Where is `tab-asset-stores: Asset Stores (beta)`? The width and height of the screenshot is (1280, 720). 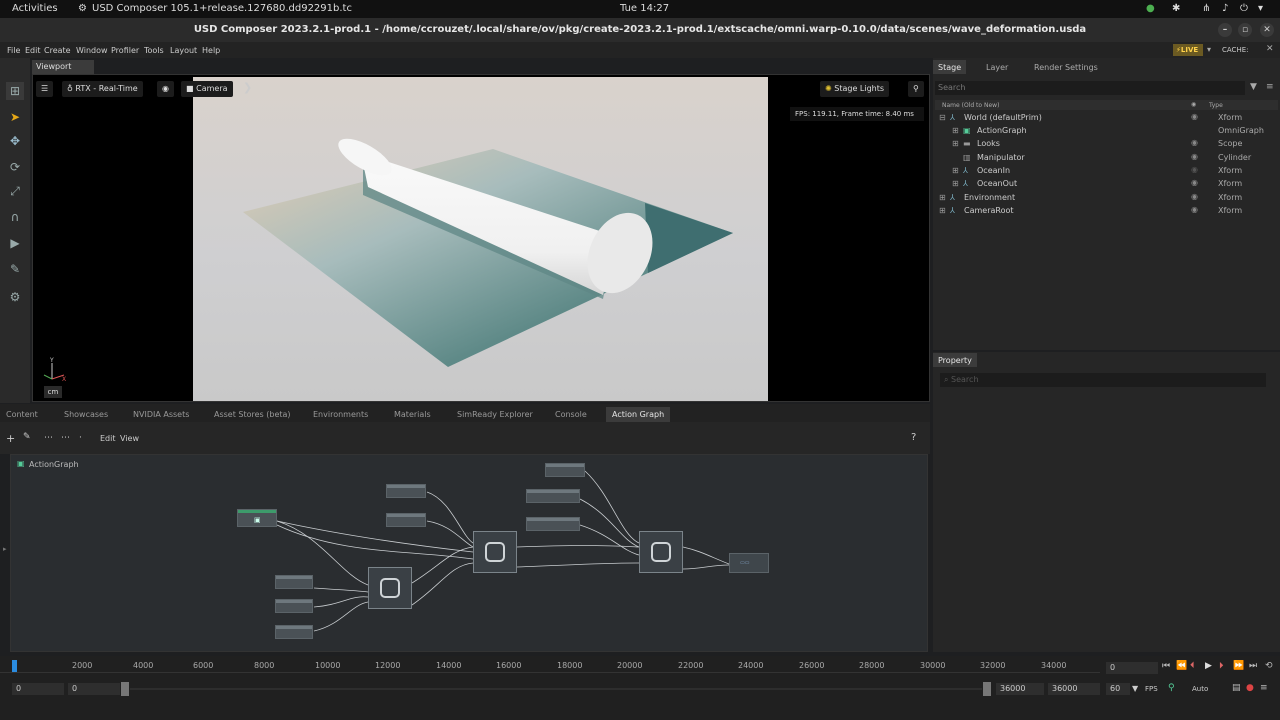
tab-asset-stores: Asset Stores (beta) is located at coordinates (252, 414).